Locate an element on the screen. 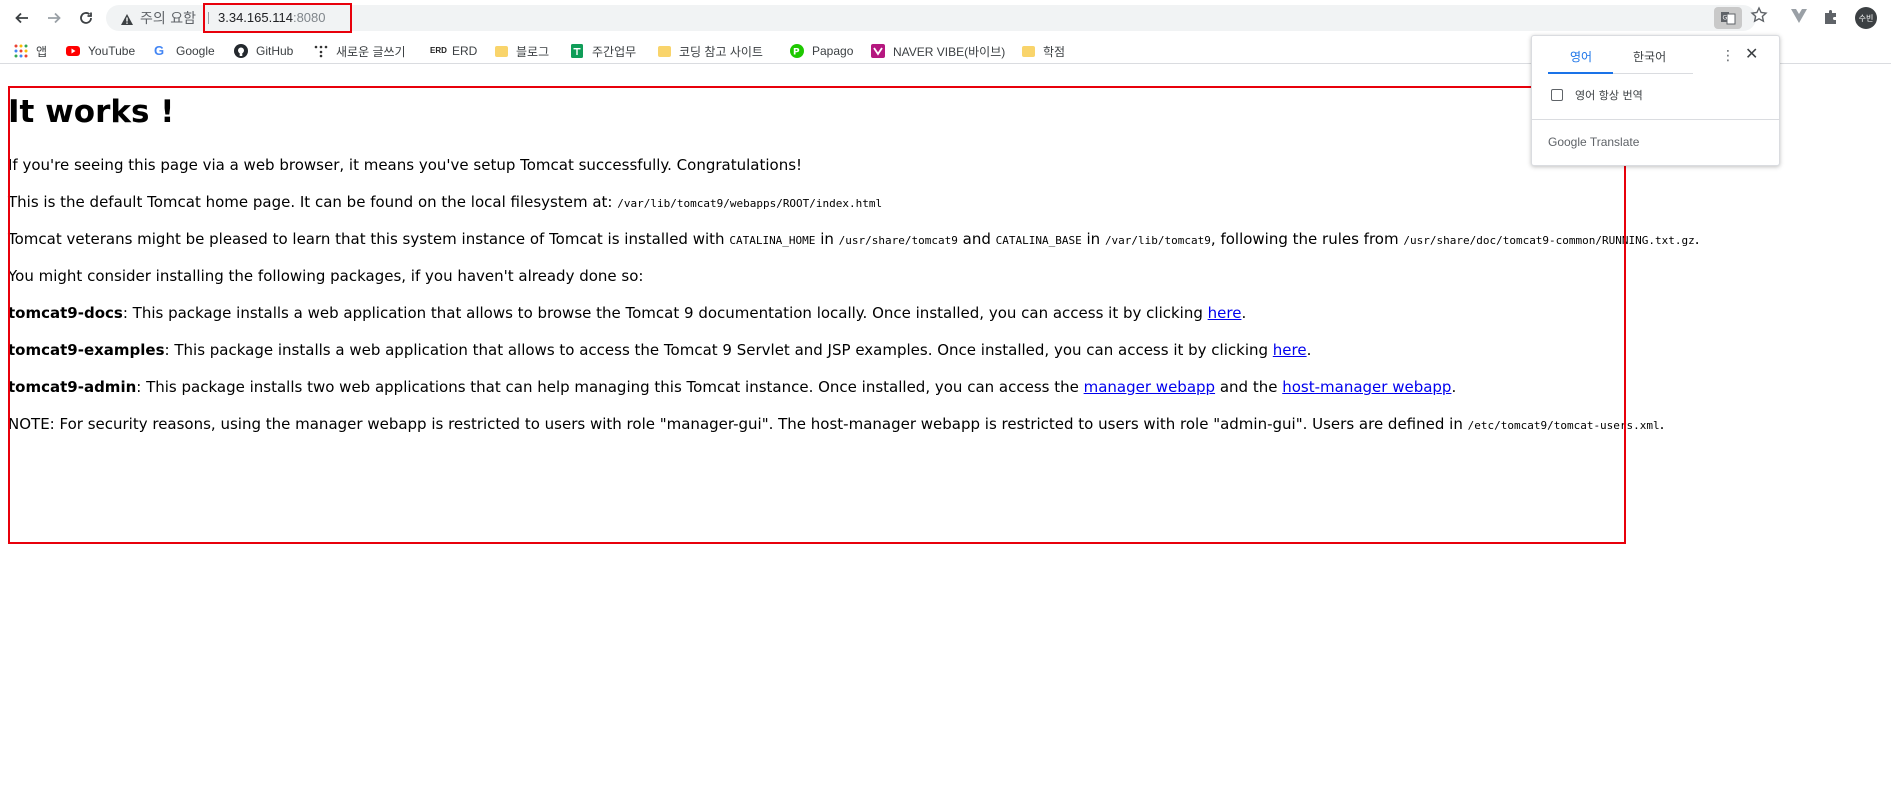 The image size is (1891, 810). brand-translate: Translate is located at coordinates (1614, 142).